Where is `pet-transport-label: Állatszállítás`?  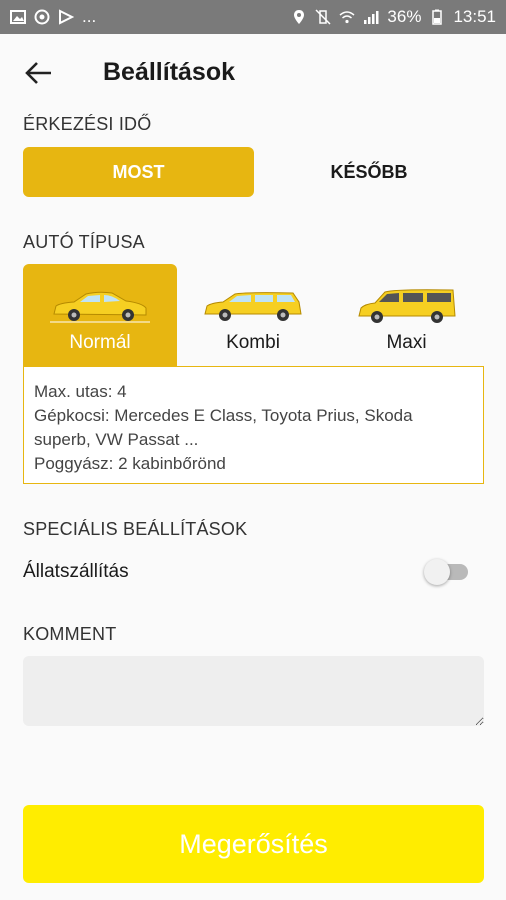
pet-transport-label: Állatszállítás is located at coordinates (76, 571).